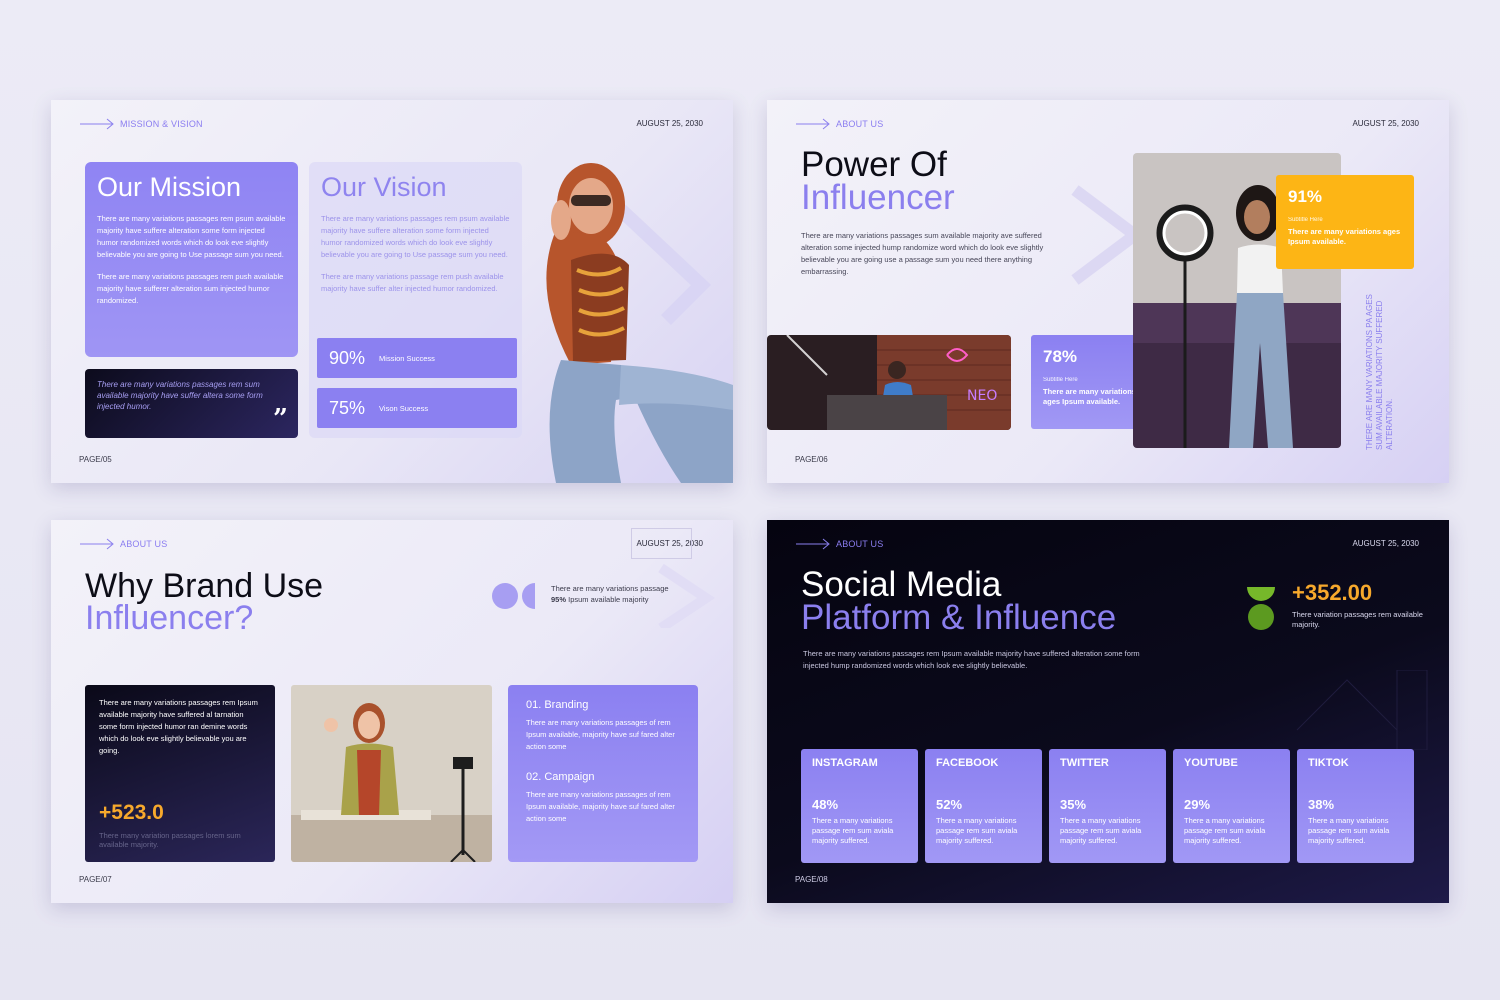  What do you see at coordinates (560, 777) in the screenshot?
I see `step-title-campaign: 02. Campaign` at bounding box center [560, 777].